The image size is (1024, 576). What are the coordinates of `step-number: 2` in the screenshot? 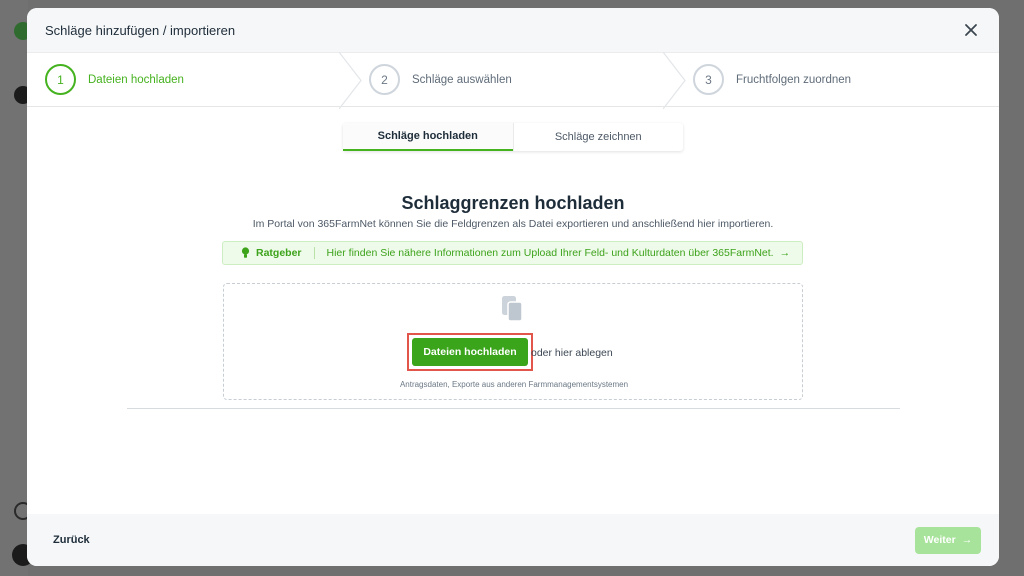 It's located at (384, 79).